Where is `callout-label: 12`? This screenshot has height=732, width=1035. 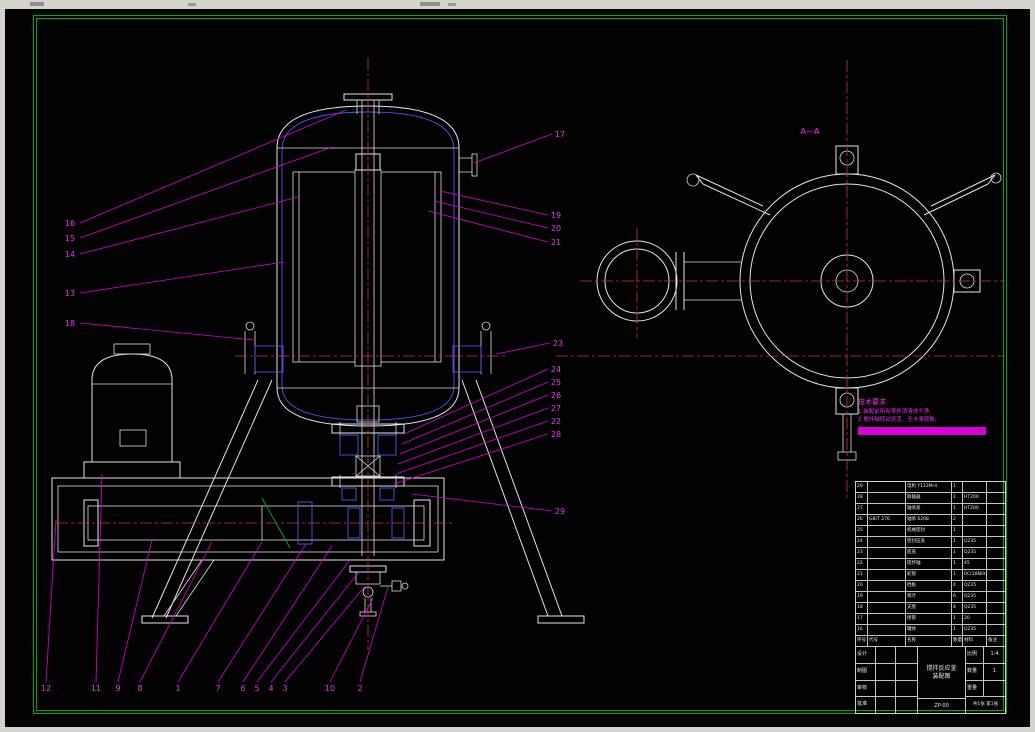 callout-label: 12 is located at coordinates (46, 688).